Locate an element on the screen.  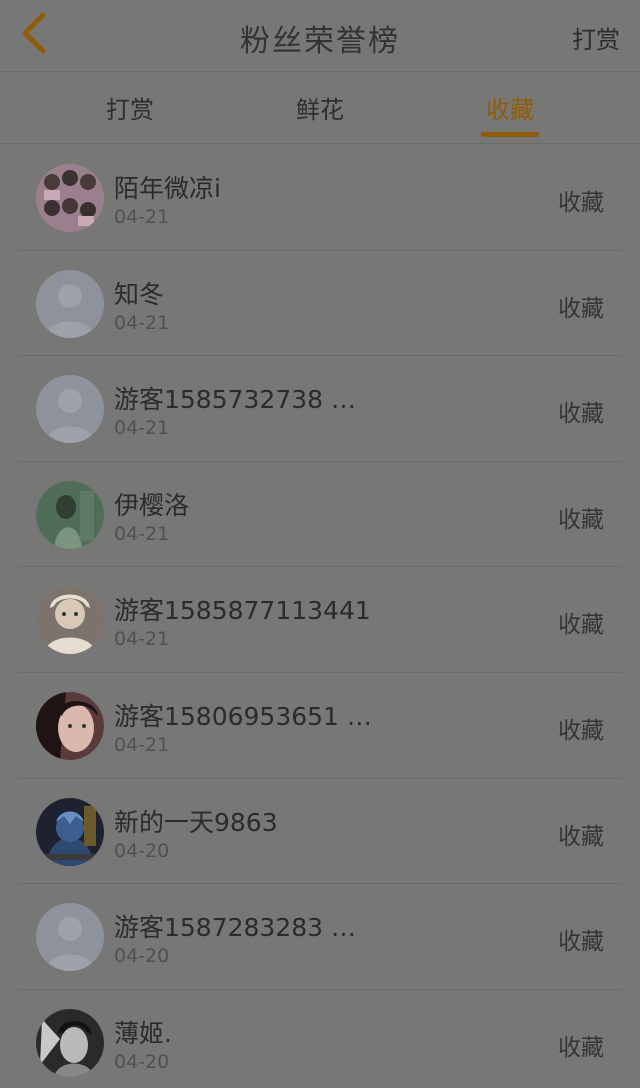
list-item: 游客1585877113441 04-21 收藏 is located at coordinates (320, 620).